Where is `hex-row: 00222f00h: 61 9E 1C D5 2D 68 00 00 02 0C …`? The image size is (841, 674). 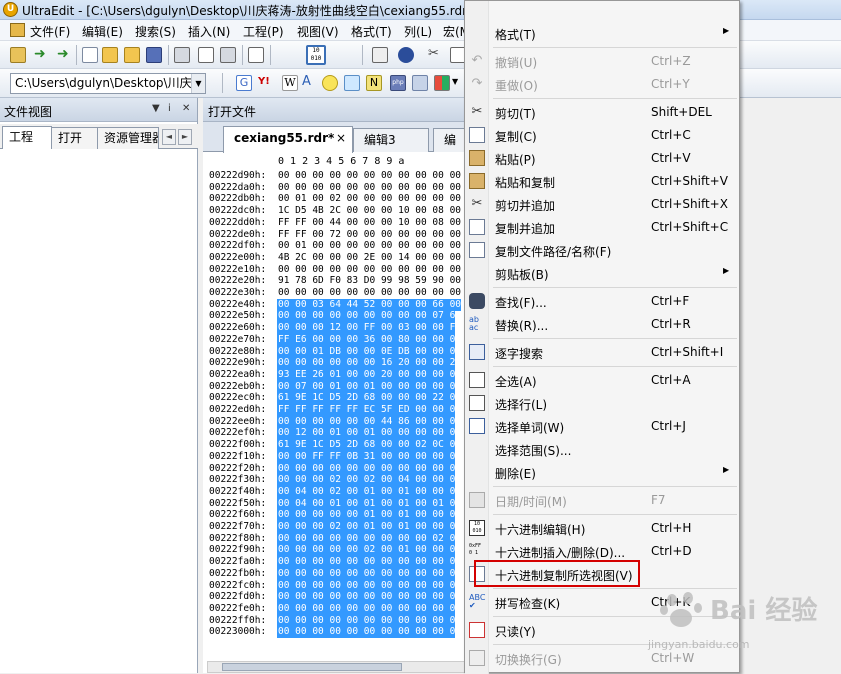
hex-row: 00222f00h: 61 9E 1C D5 2D 68 00 00 02 0C … is located at coordinates (332, 445).